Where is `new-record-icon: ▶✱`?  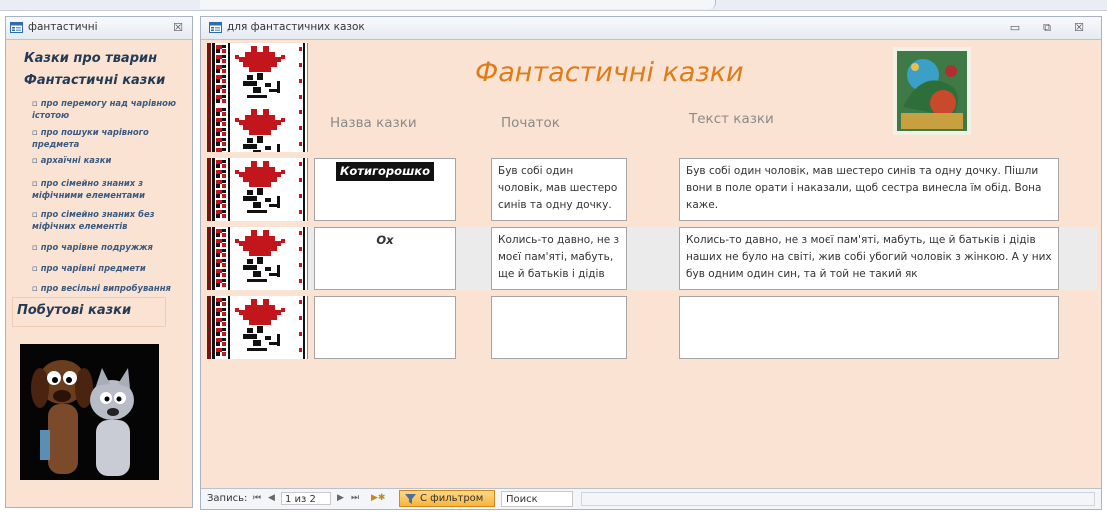
new-record-icon: ▶✱ is located at coordinates (378, 498).